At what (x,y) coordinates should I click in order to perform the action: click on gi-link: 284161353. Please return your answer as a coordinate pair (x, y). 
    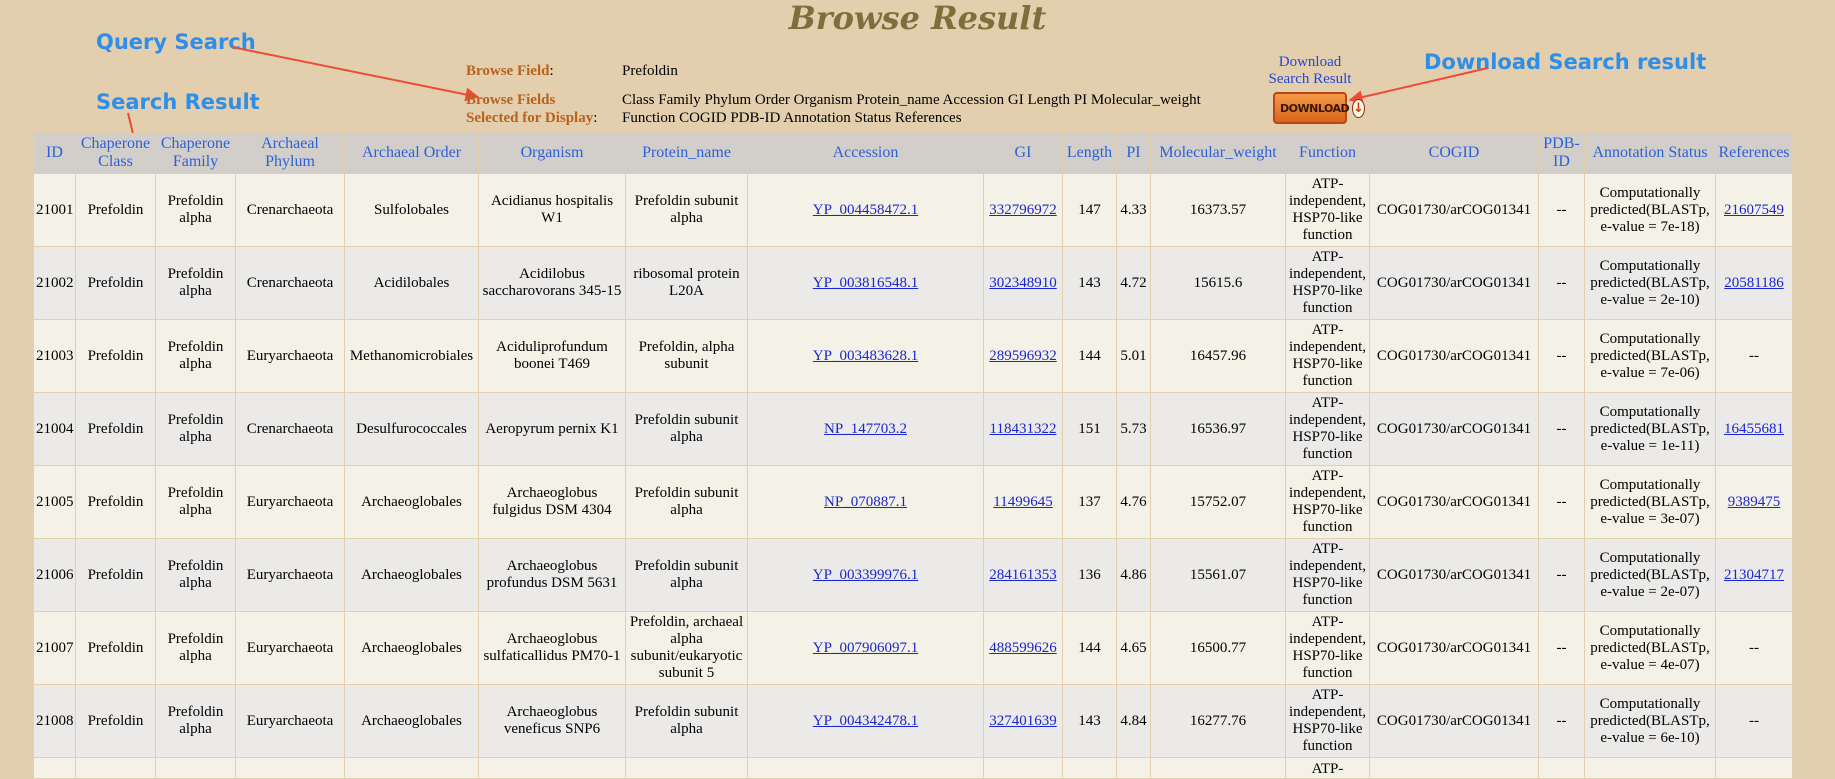
    Looking at the image, I should click on (1023, 575).